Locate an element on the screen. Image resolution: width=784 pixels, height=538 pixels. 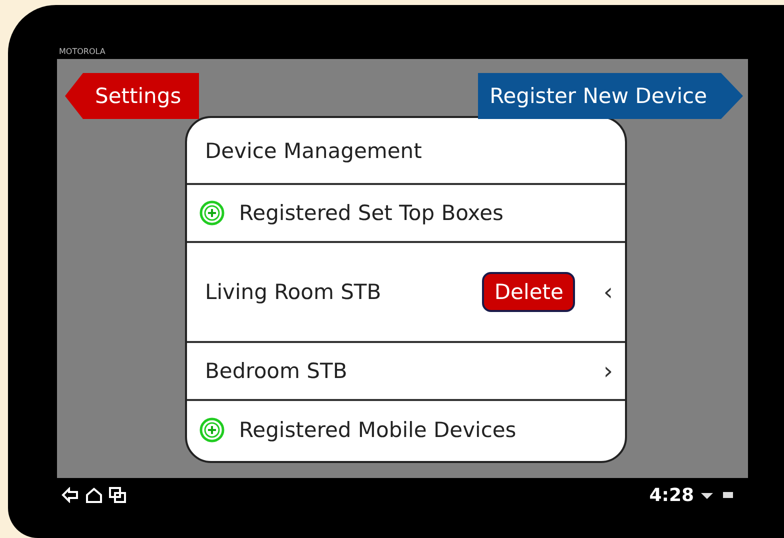
section-label: Registered Set Top Boxes is located at coordinates (371, 213).